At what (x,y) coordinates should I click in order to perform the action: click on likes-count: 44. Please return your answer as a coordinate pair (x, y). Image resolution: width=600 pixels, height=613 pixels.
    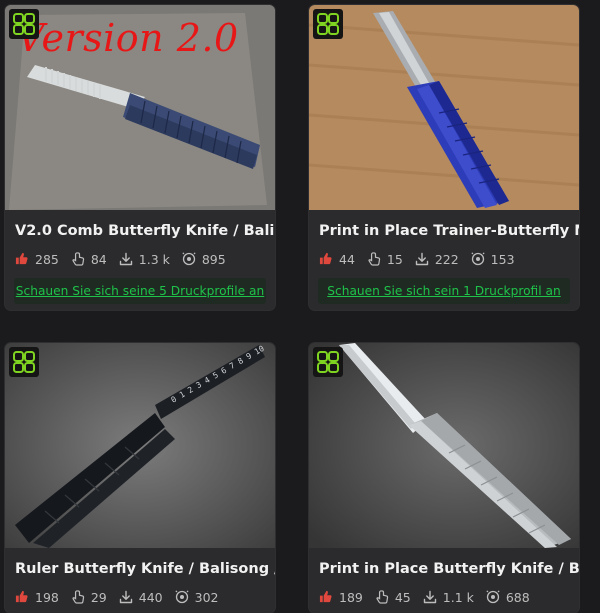
    Looking at the image, I should click on (347, 259).